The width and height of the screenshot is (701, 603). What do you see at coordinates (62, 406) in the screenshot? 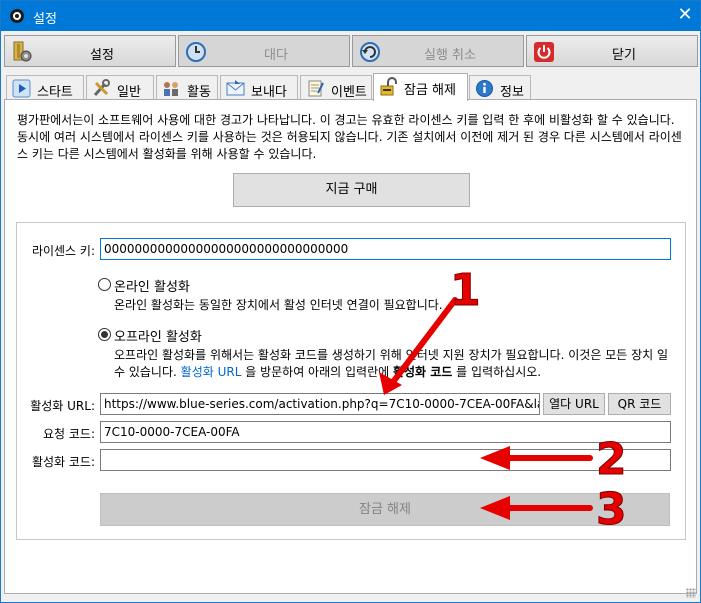
I see `activation-url-label: 활성화 URL:` at bounding box center [62, 406].